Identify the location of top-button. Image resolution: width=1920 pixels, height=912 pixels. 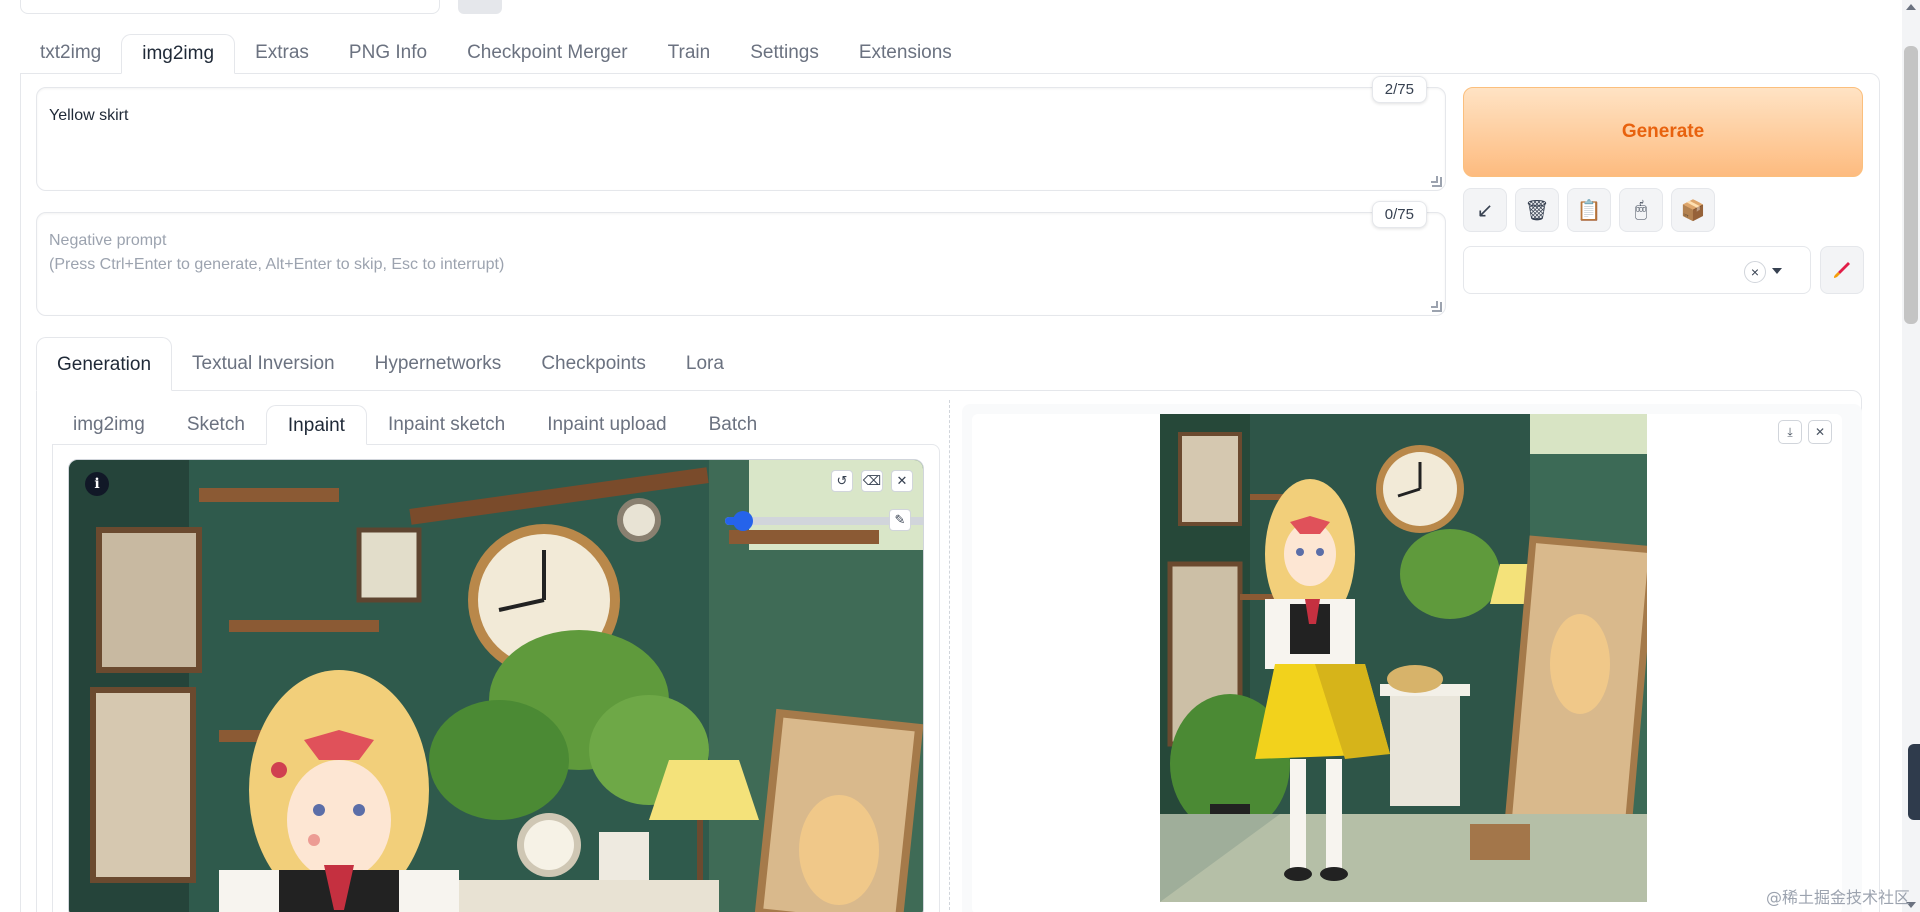
(480, 7).